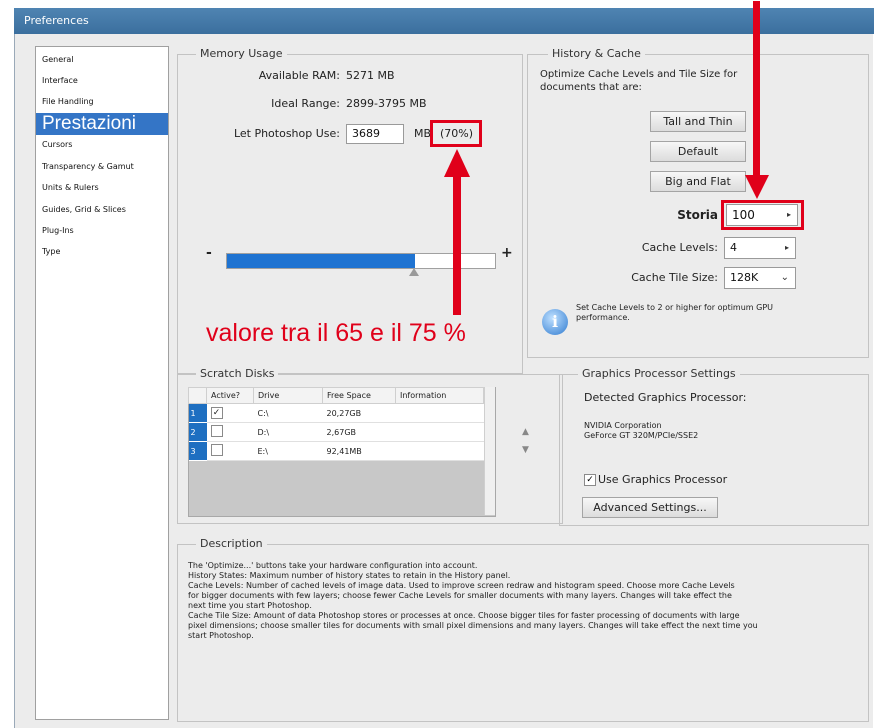 This screenshot has width=874, height=728. I want to click on gpu-vendor: NVIDIA Corporation, so click(623, 425).